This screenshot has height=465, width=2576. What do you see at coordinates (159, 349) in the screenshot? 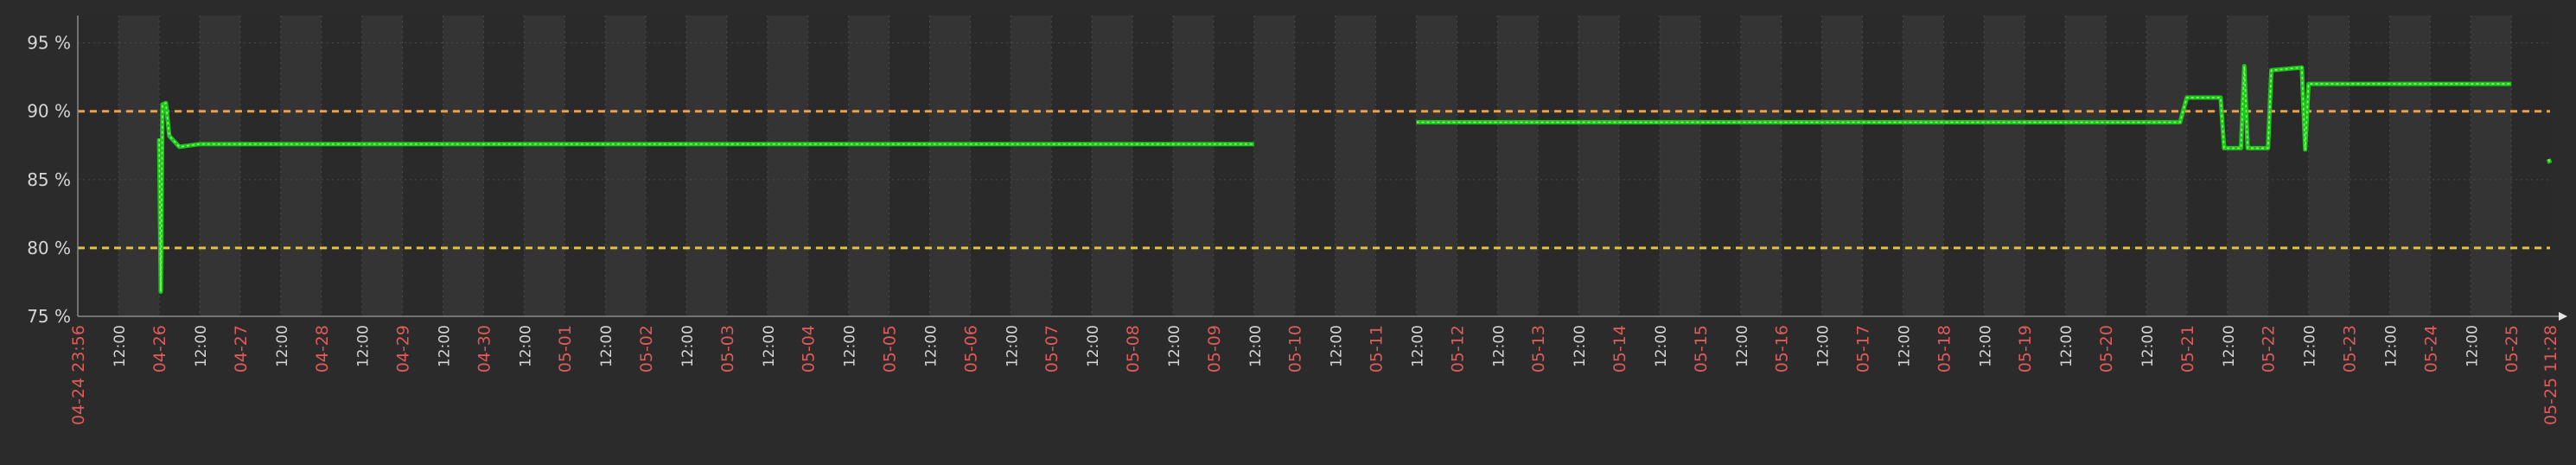
I see `x-tick-date-label: 04-26` at bounding box center [159, 349].